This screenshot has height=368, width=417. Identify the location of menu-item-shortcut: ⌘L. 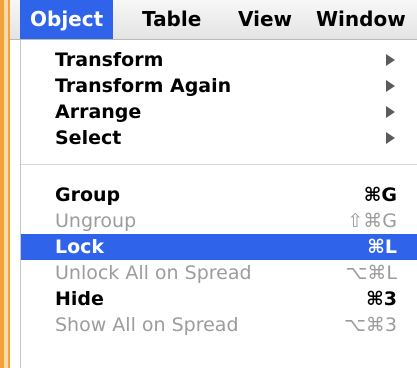
(382, 247).